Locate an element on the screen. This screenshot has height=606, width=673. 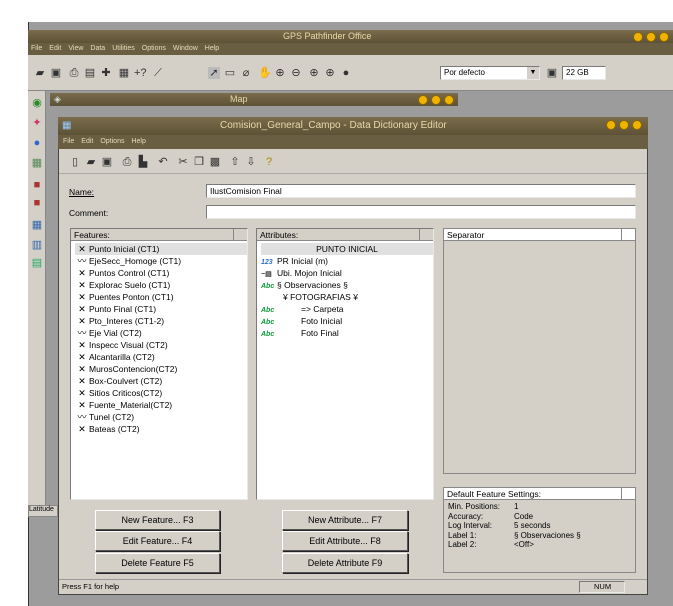
feature-item: ✕ Alcantarilla (CT2) is located at coordinates (161, 357).